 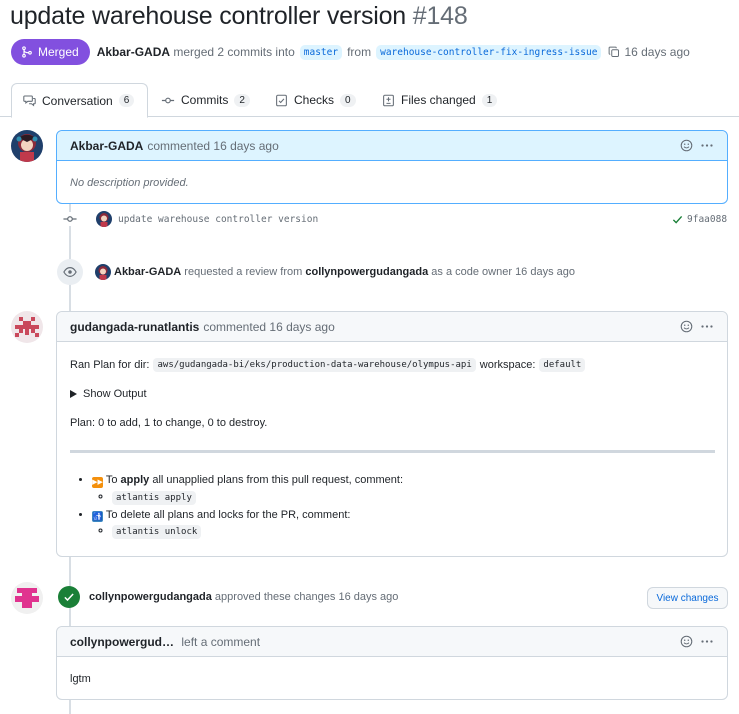 I want to click on pr-title: update warehouse controller version #148, so click(x=239, y=16).